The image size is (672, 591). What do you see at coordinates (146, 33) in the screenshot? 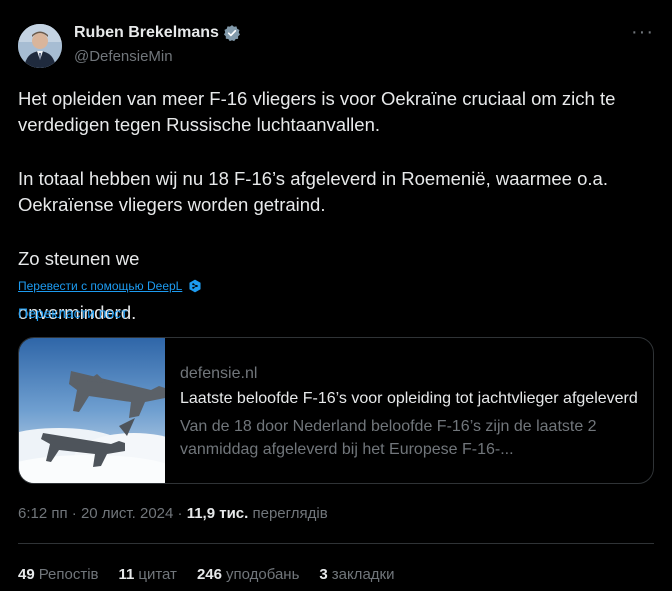
I see `author-name: Ruben Brekelmans` at bounding box center [146, 33].